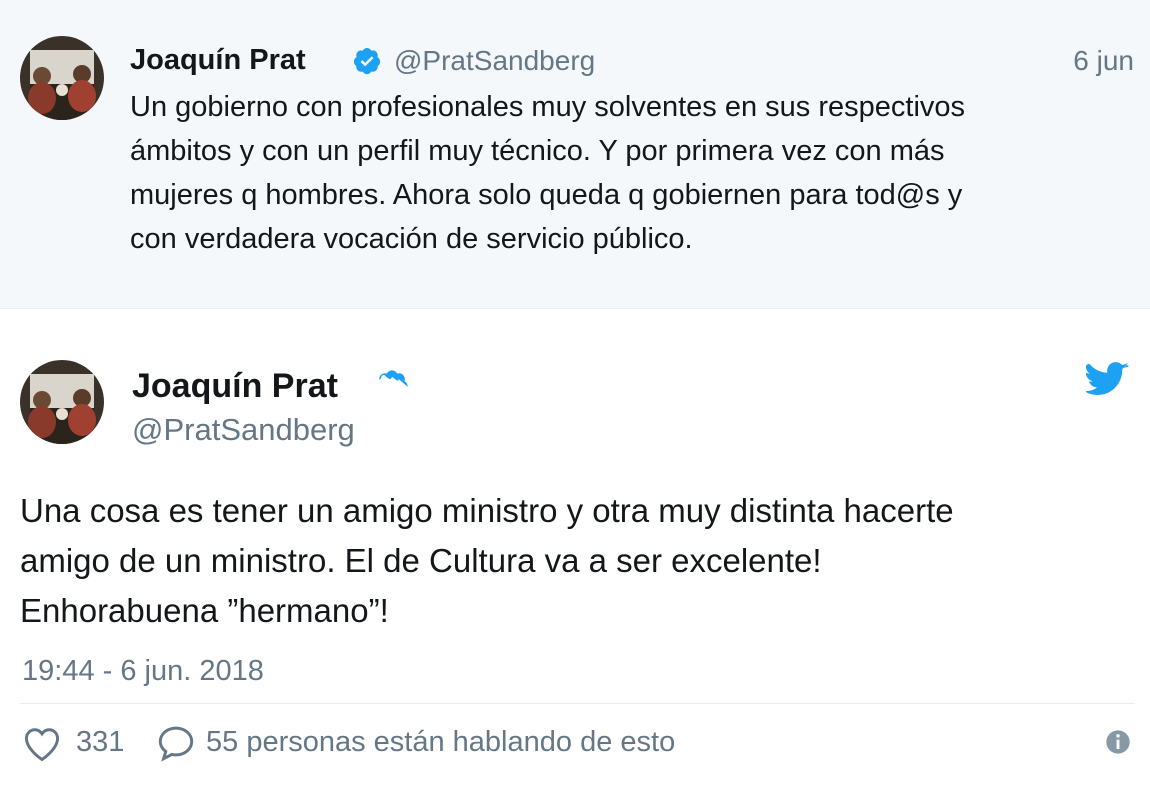  What do you see at coordinates (176, 745) in the screenshot?
I see `reply-bubble-icon` at bounding box center [176, 745].